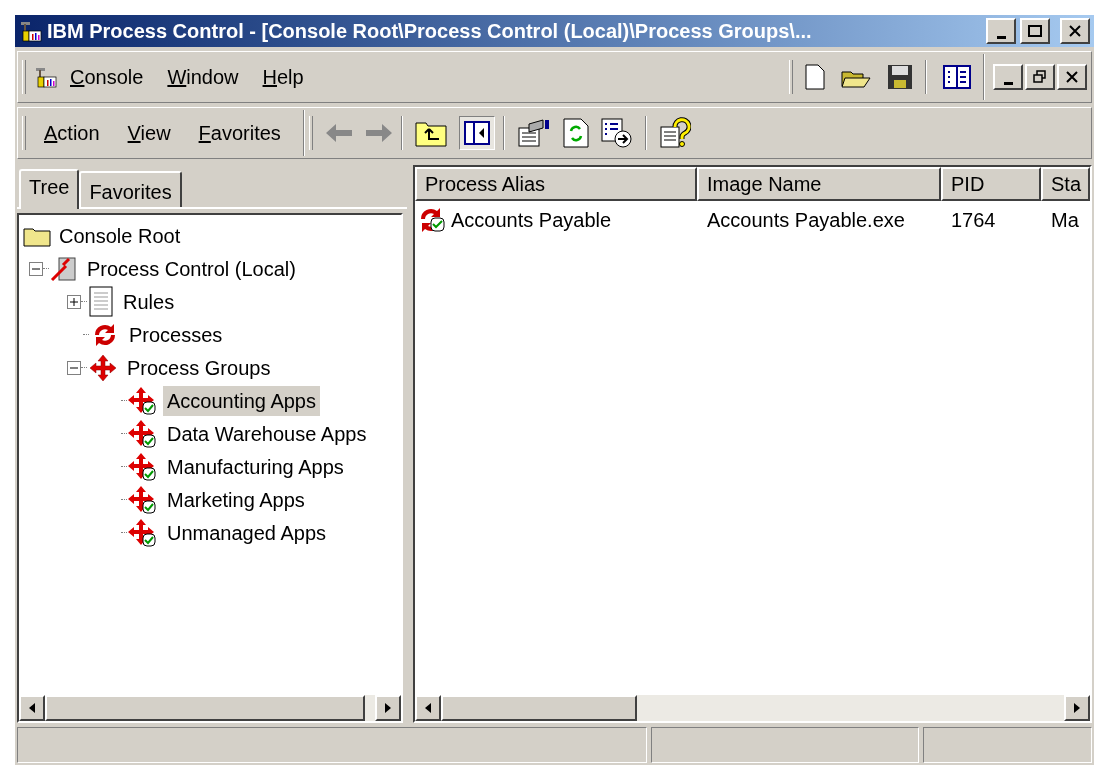 This screenshot has width=1094, height=765. What do you see at coordinates (107, 77) in the screenshot?
I see `menu-item: Console` at bounding box center [107, 77].